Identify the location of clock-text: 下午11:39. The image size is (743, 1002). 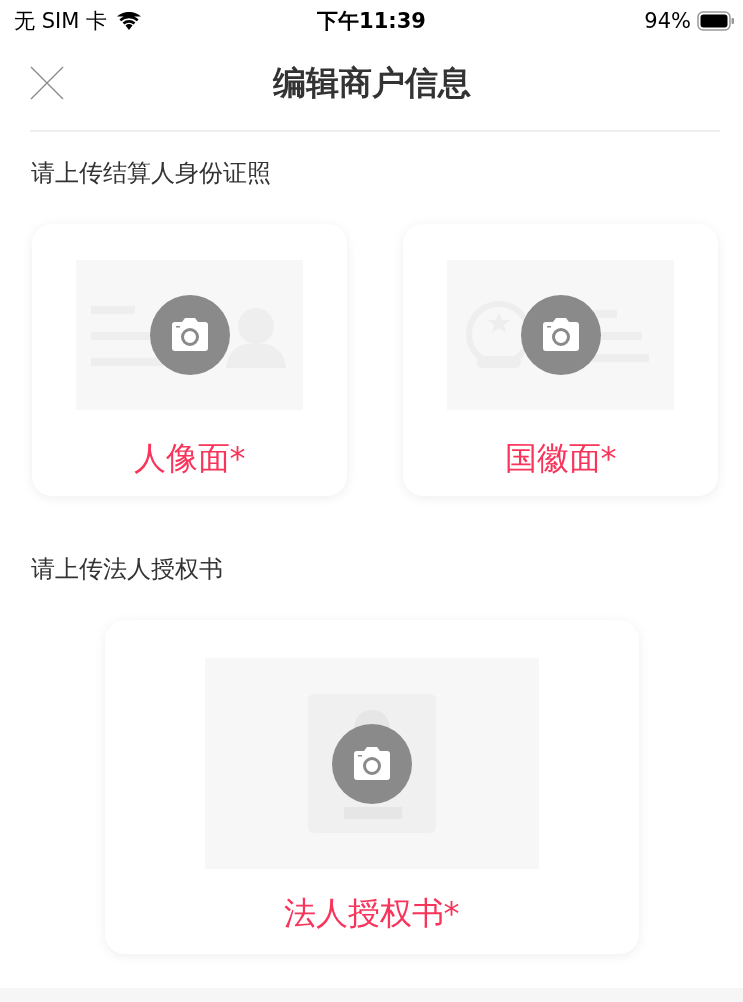
(371, 21).